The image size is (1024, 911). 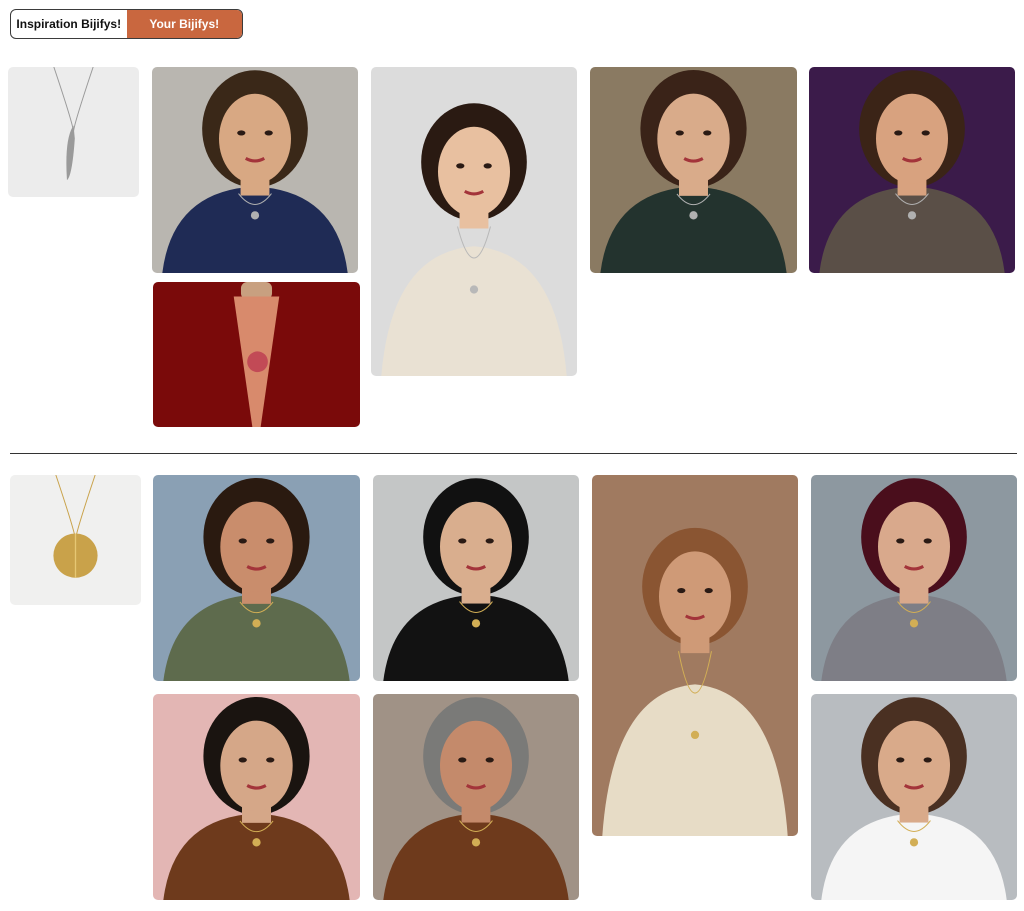 I want to click on woman-black-offshoulder, so click(x=476, y=578).